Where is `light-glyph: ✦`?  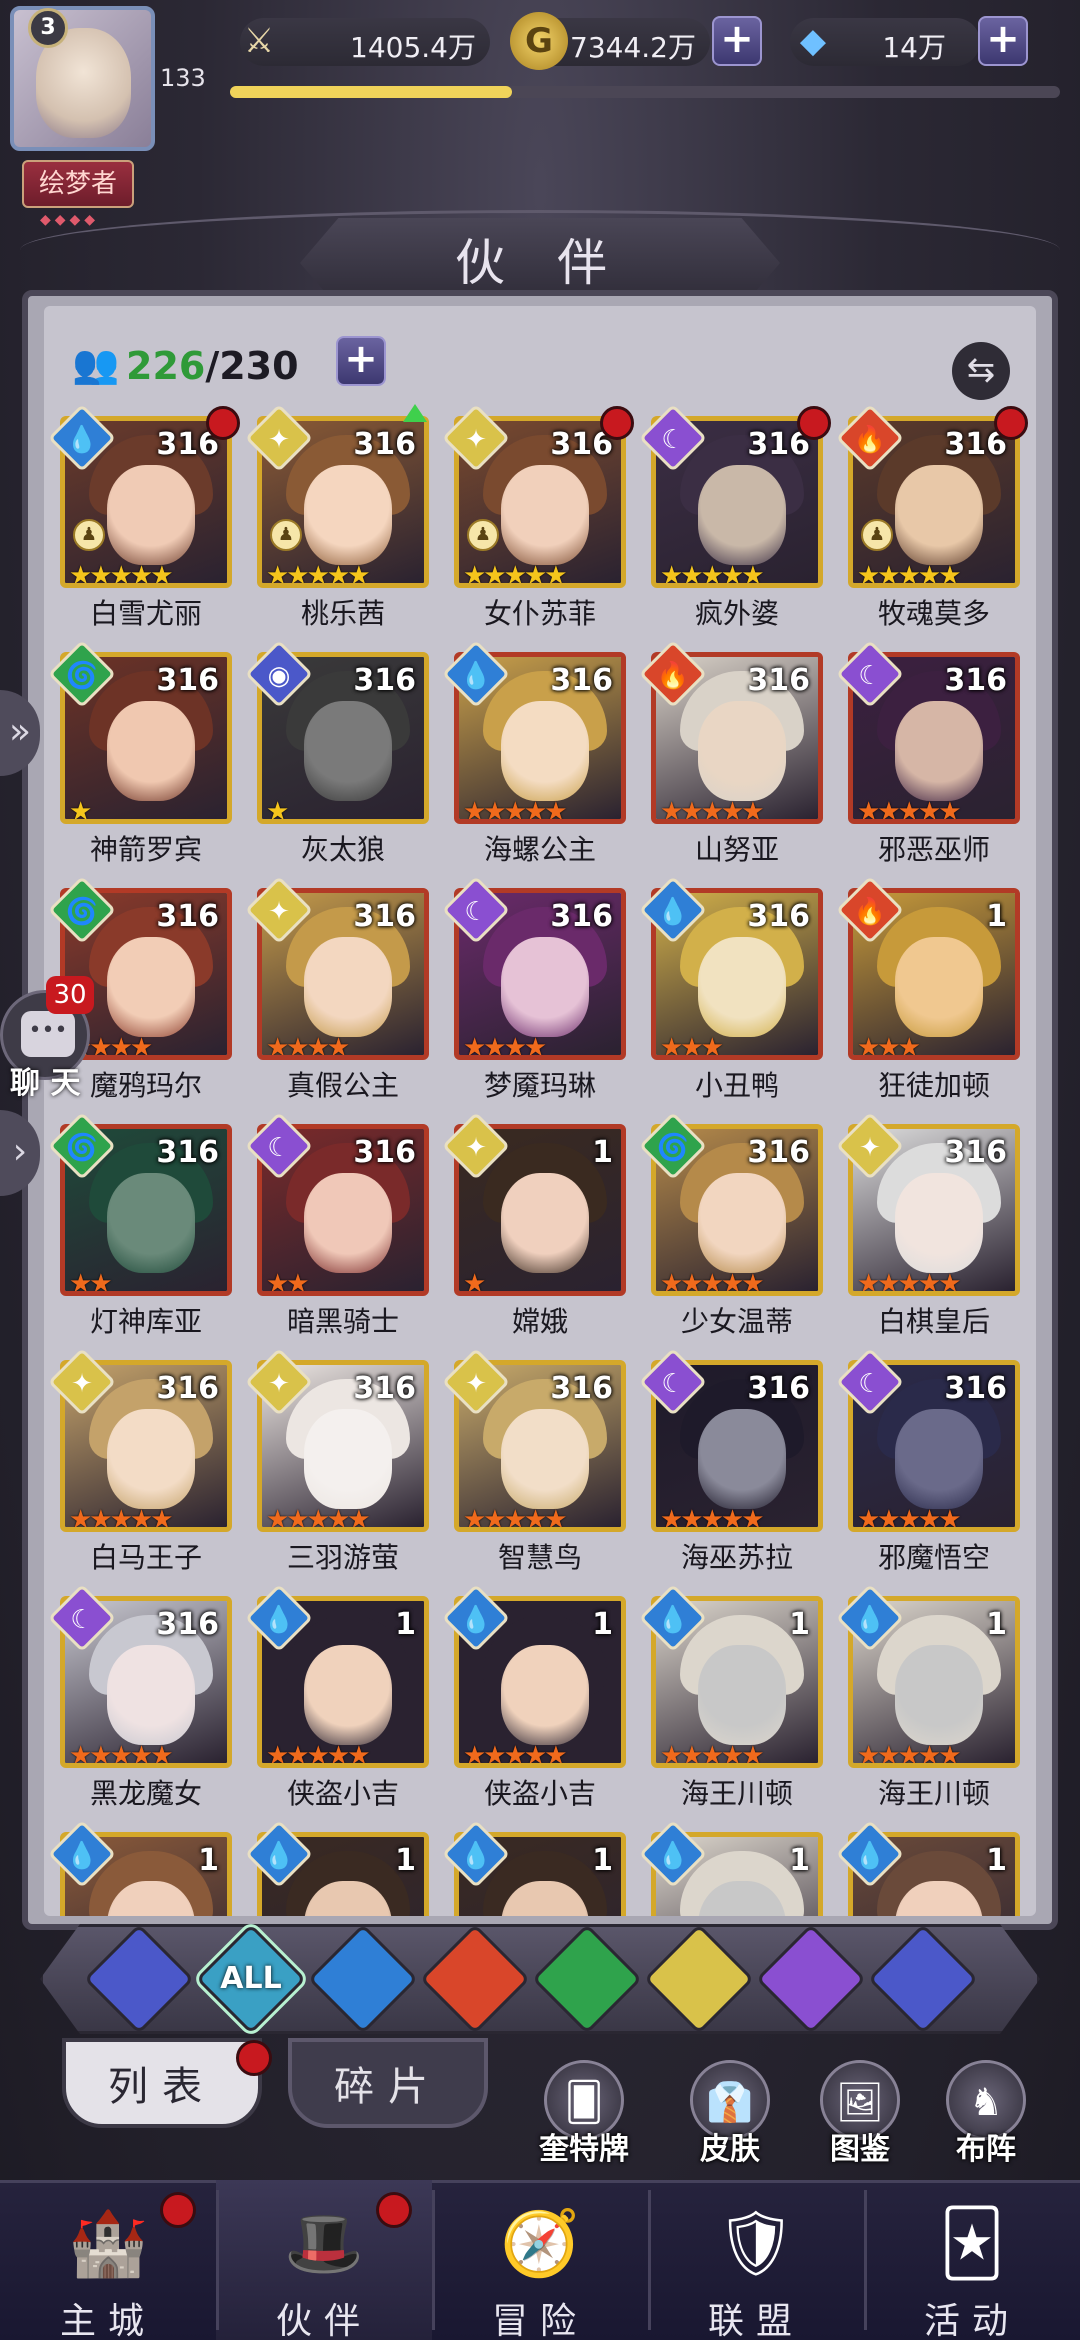
light-glyph: ✦ is located at coordinates (476, 440).